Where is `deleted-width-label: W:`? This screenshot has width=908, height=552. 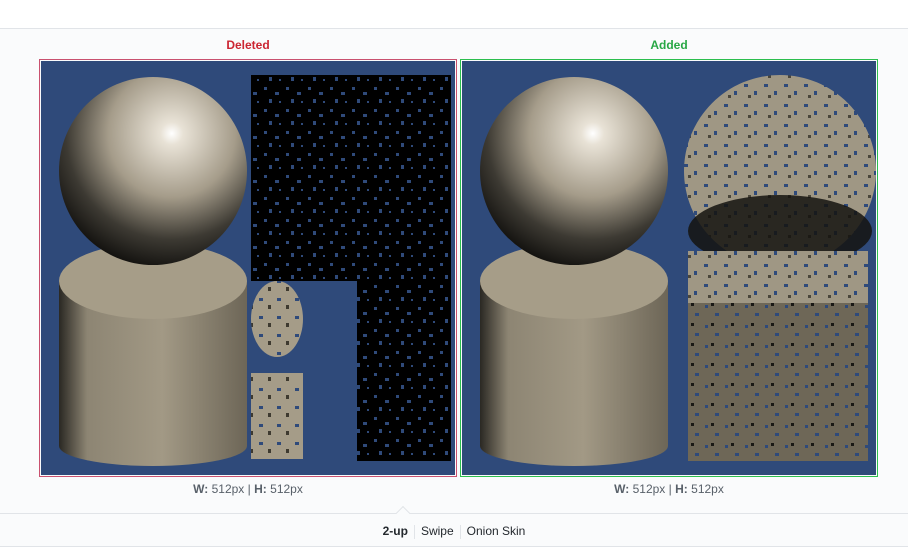 deleted-width-label: W: is located at coordinates (201, 489).